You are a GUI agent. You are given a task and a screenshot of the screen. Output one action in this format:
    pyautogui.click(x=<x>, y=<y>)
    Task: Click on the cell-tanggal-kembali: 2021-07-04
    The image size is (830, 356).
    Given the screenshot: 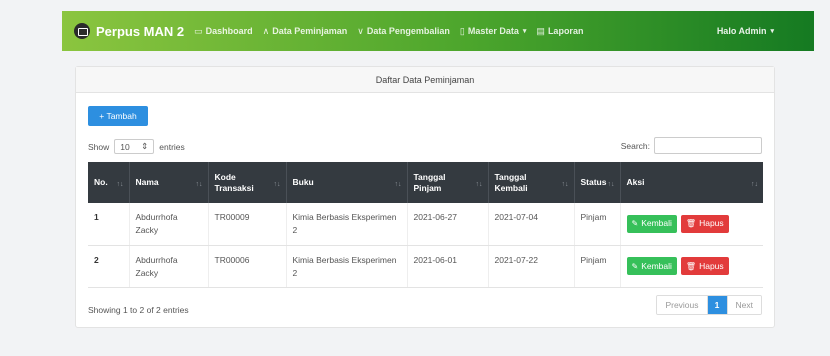 What is the action you would take?
    pyautogui.click(x=531, y=224)
    